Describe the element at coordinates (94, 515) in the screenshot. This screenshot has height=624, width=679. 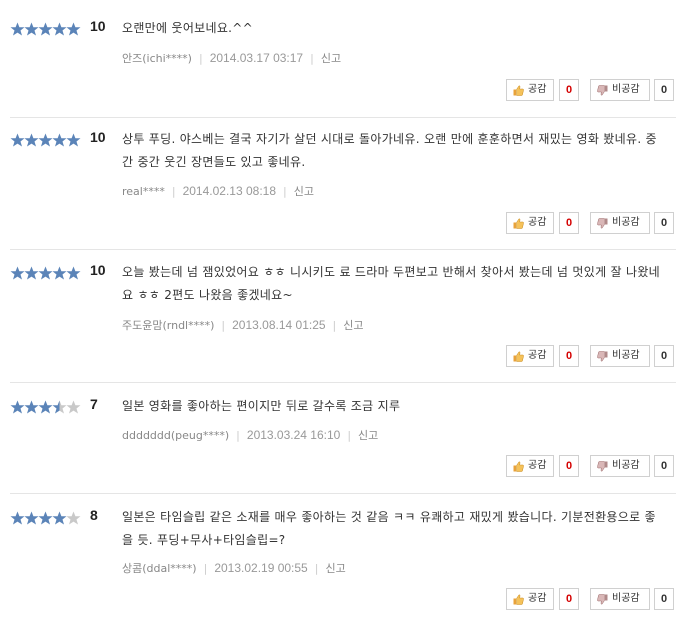
I see `review-score: 8` at that location.